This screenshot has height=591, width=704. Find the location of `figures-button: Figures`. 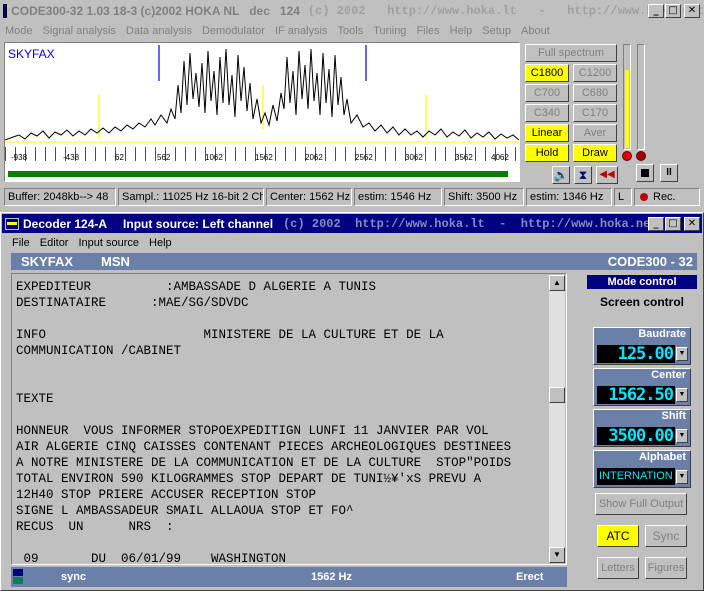

figures-button: Figures is located at coordinates (666, 568).